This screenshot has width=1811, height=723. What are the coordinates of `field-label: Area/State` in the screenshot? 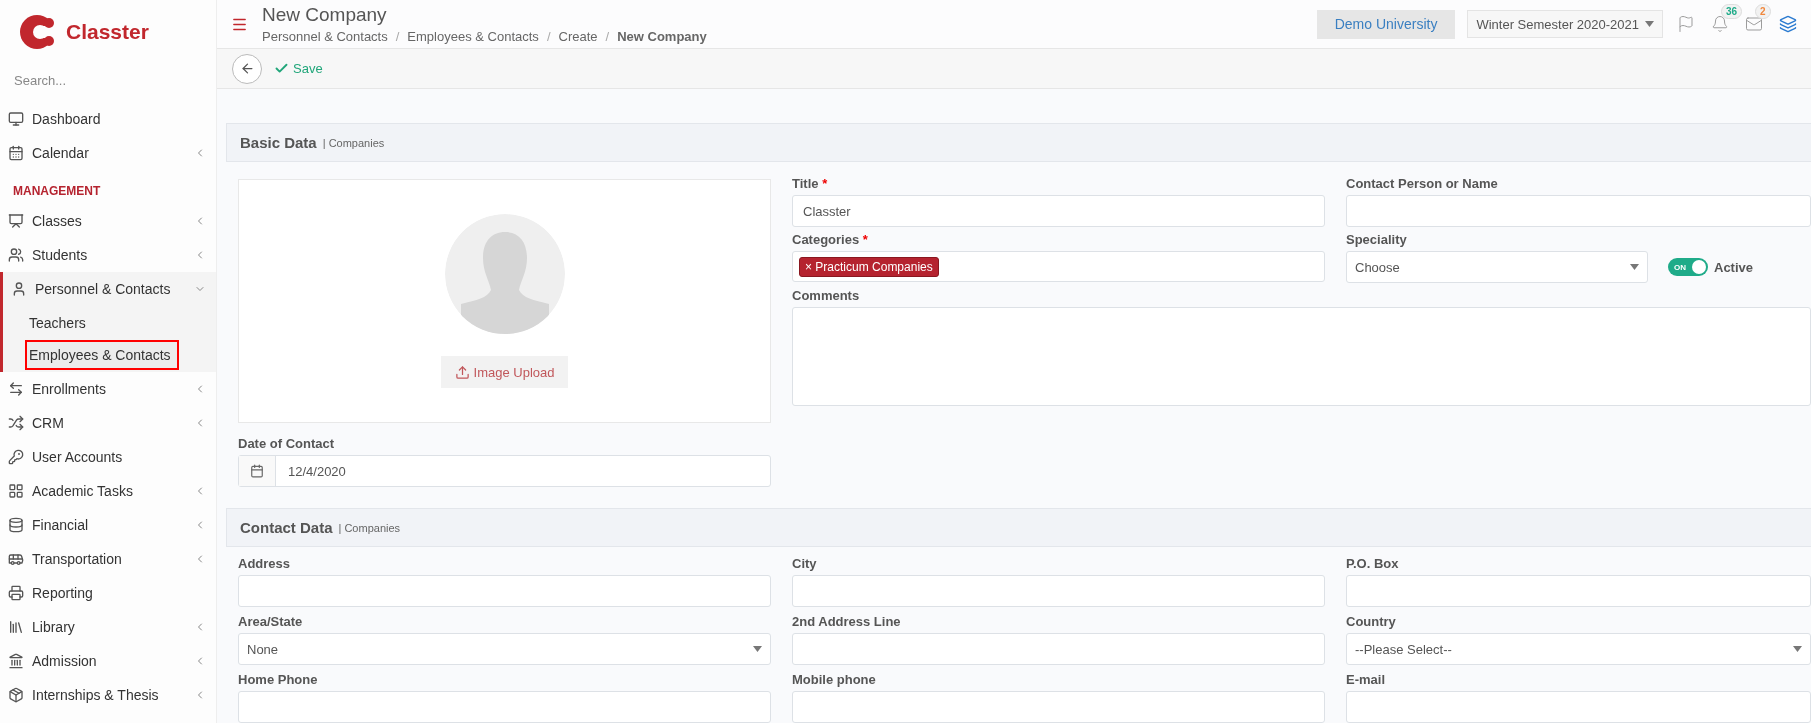 It's located at (271, 621).